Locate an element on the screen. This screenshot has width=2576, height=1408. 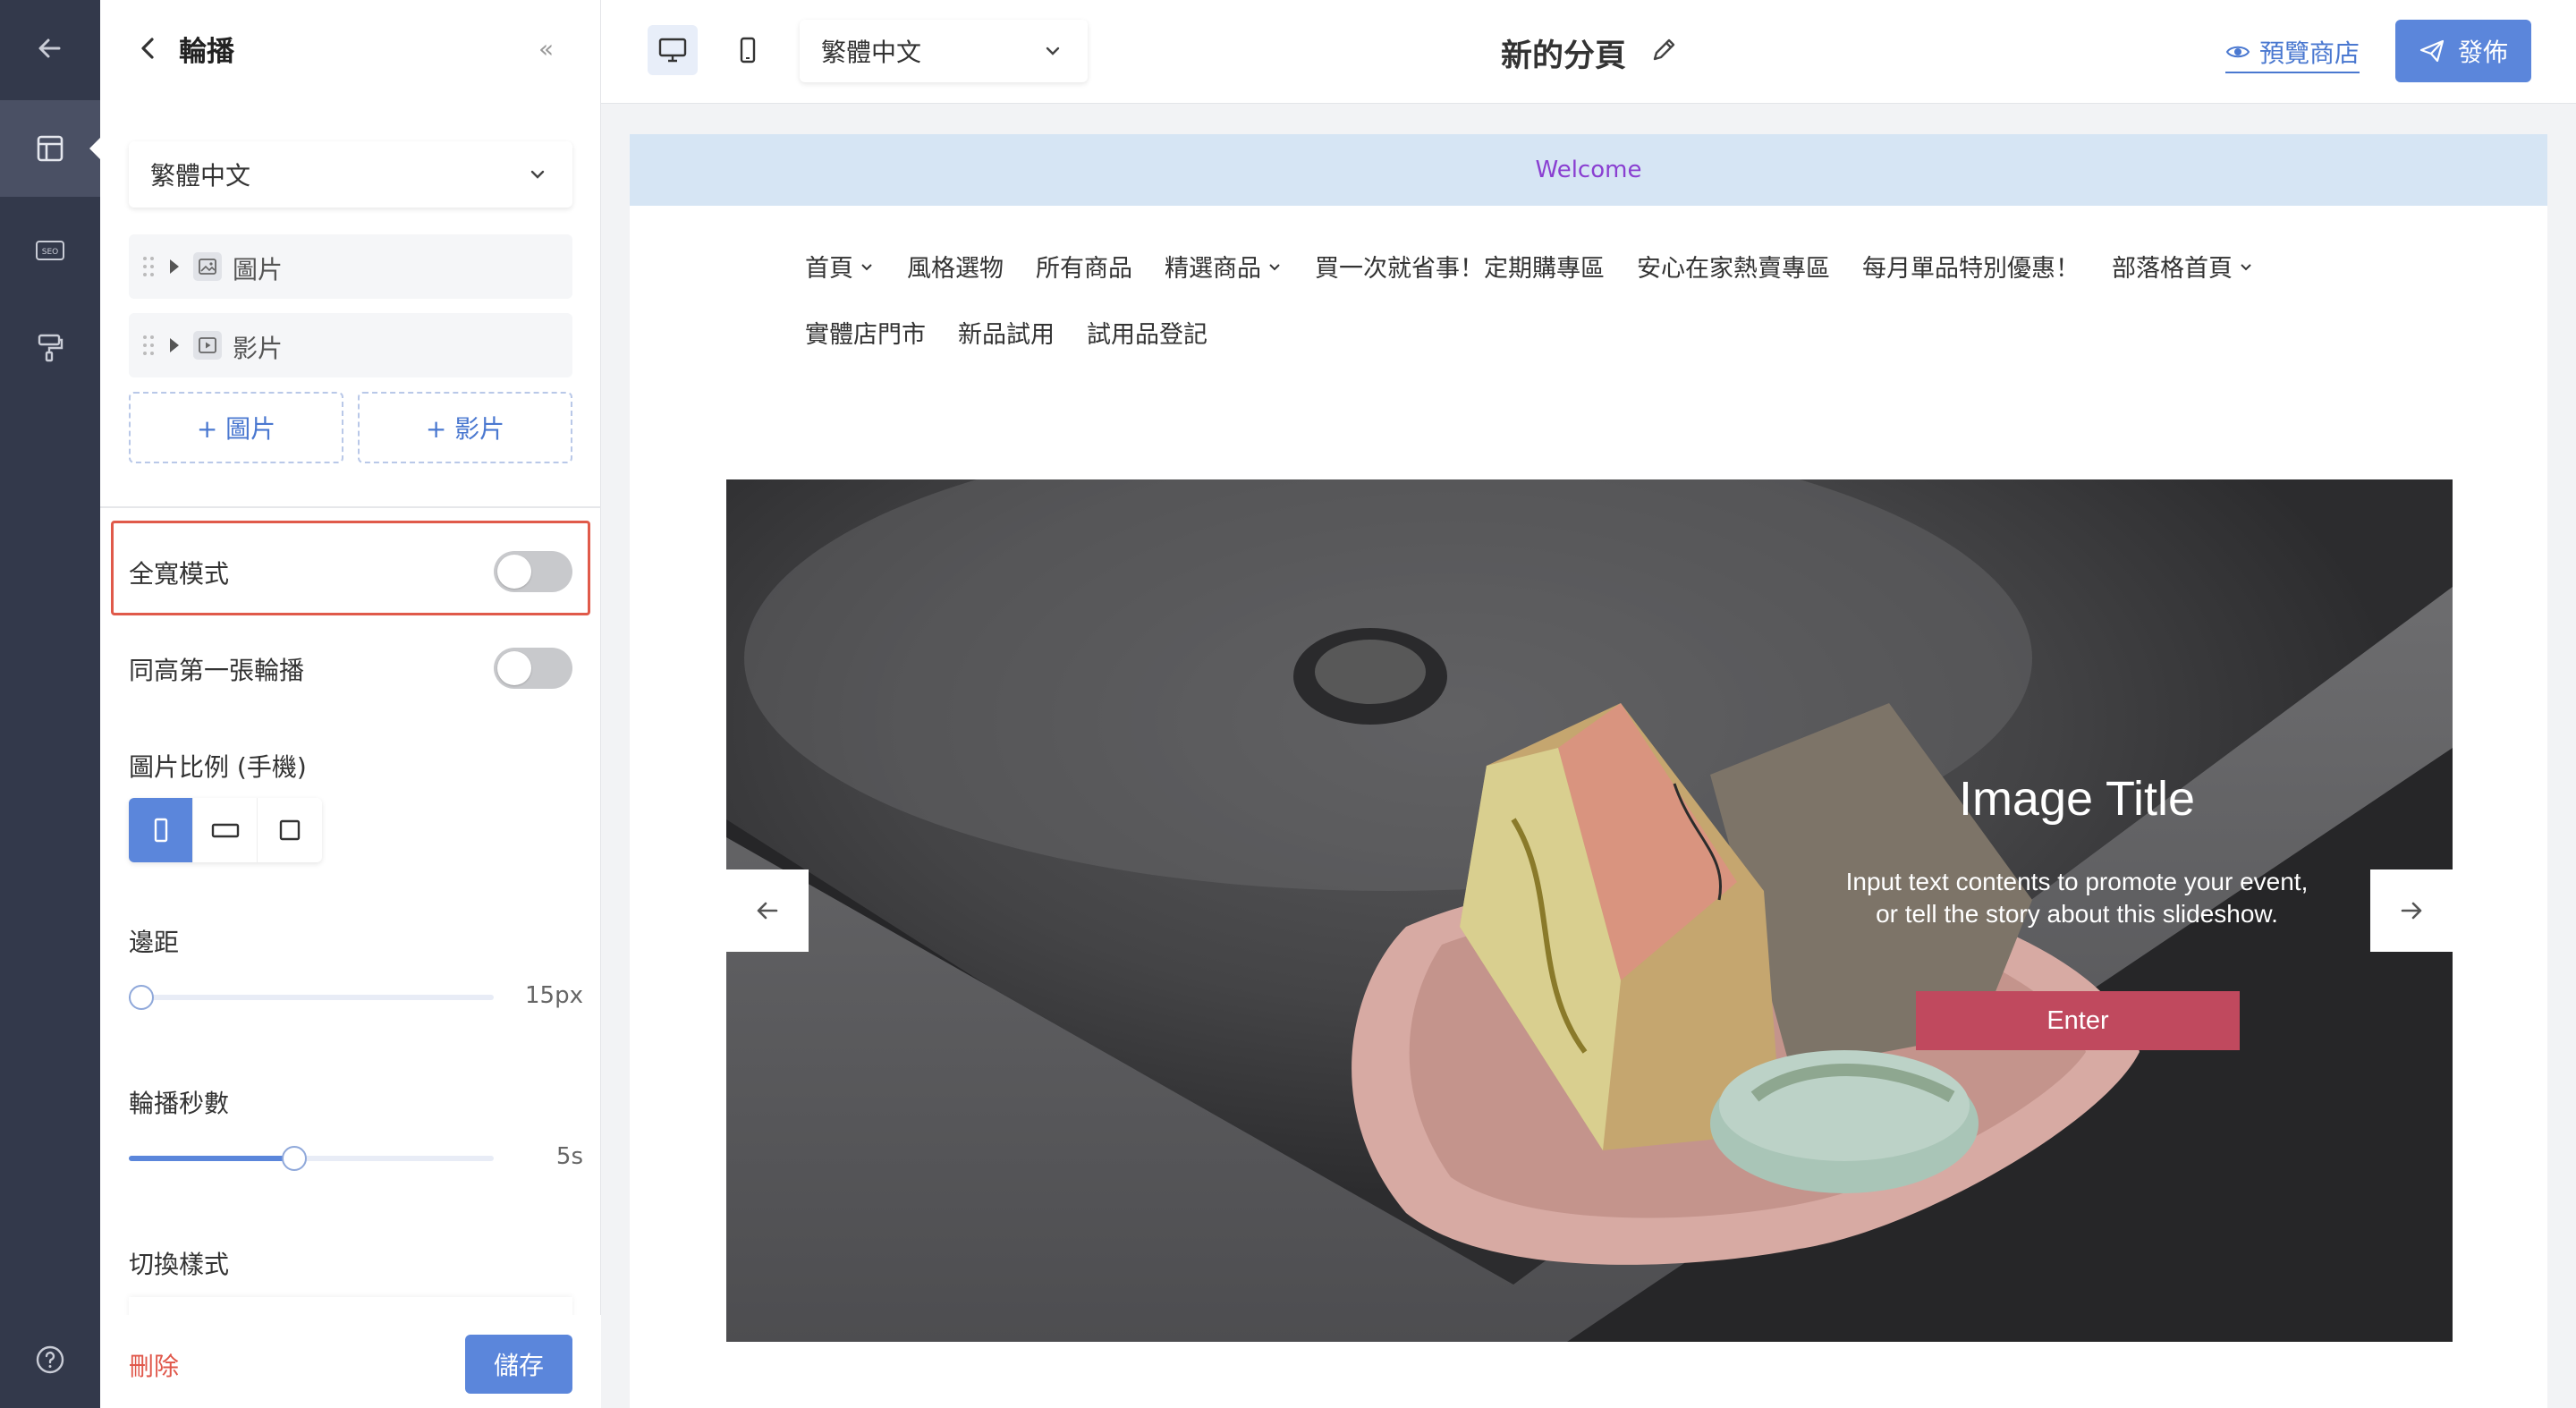
slide-item-image: 圖片 is located at coordinates (350, 266).